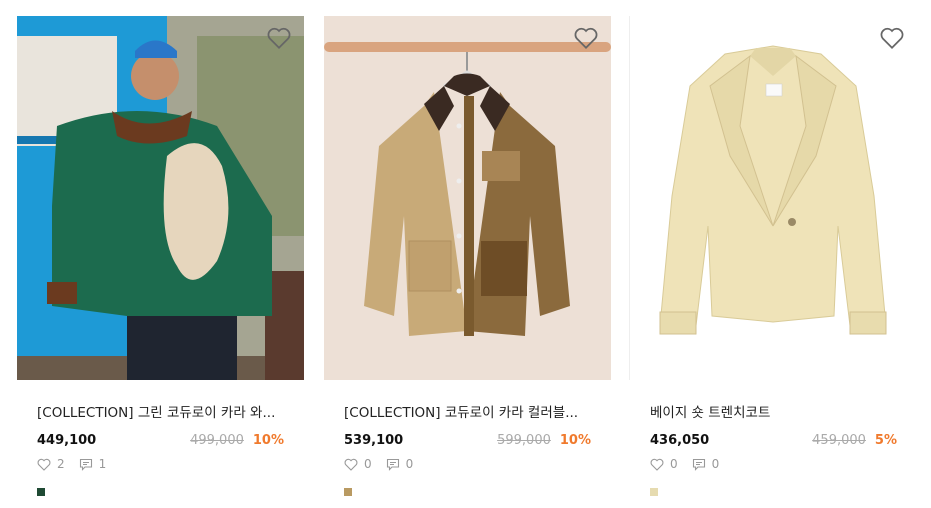 This screenshot has width=931, height=508. Describe the element at coordinates (61, 464) in the screenshot. I see `like-count: 2` at that location.